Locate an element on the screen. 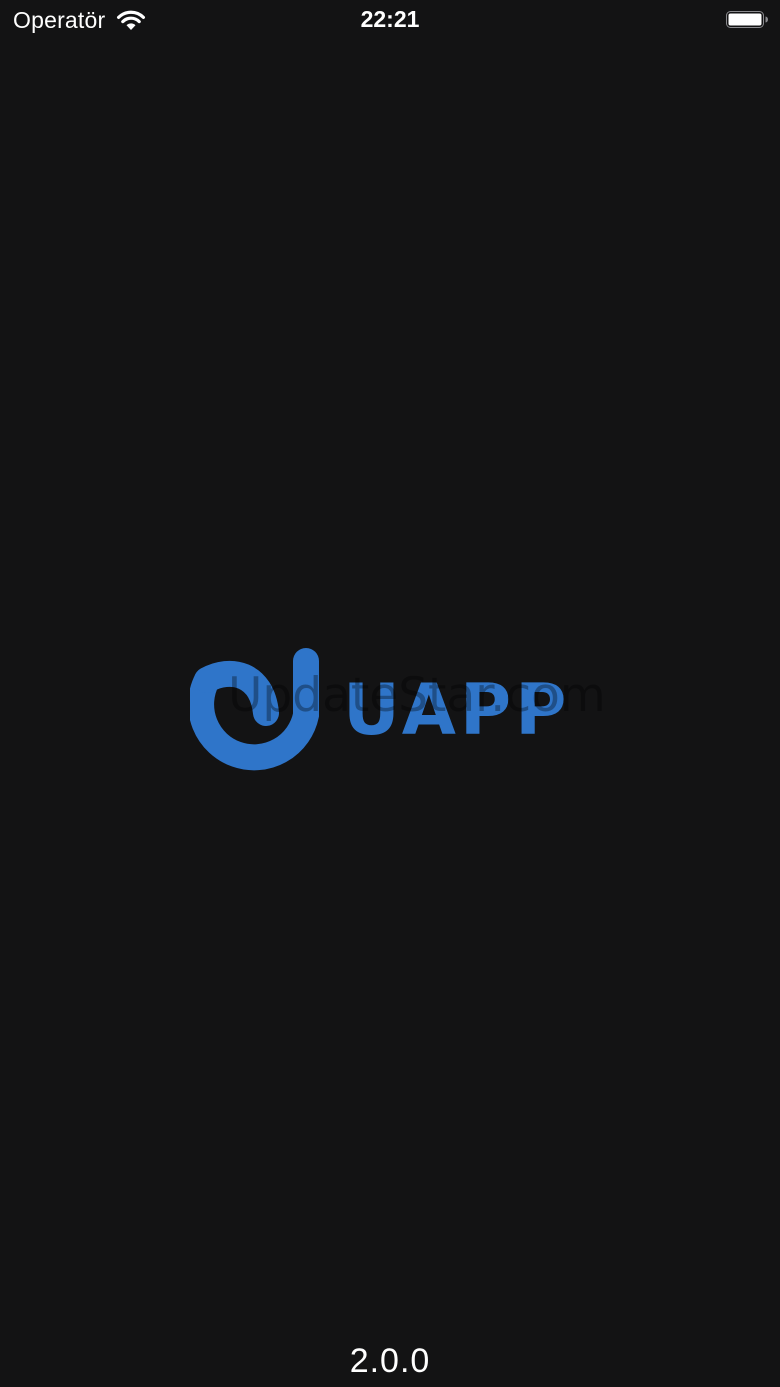  watermark: UpdateStar.com is located at coordinates (417, 695).